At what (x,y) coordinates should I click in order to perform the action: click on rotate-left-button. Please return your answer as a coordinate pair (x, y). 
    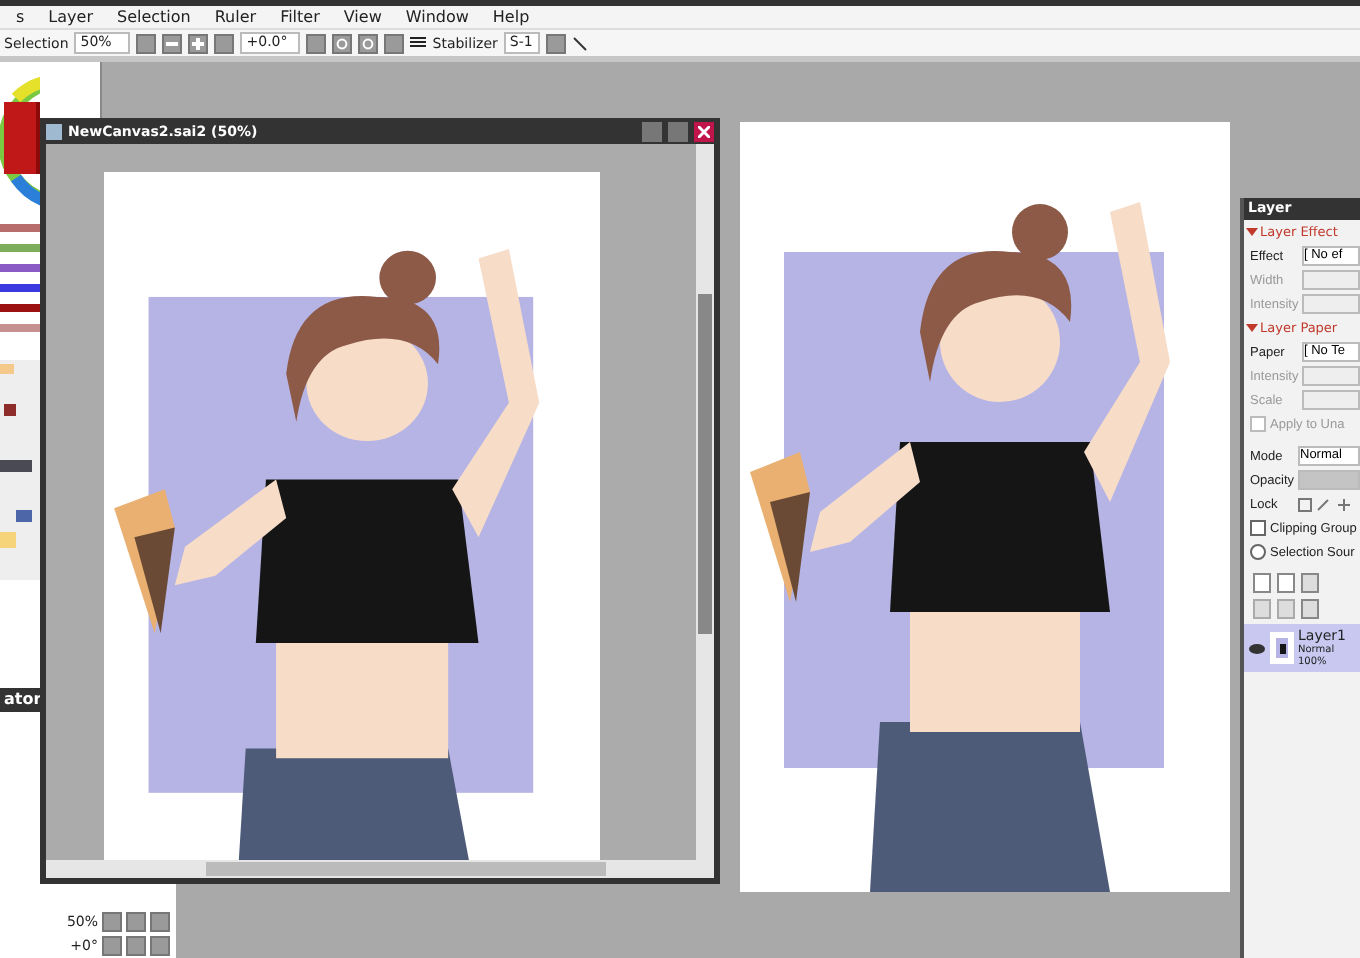
    Looking at the image, I should click on (342, 43).